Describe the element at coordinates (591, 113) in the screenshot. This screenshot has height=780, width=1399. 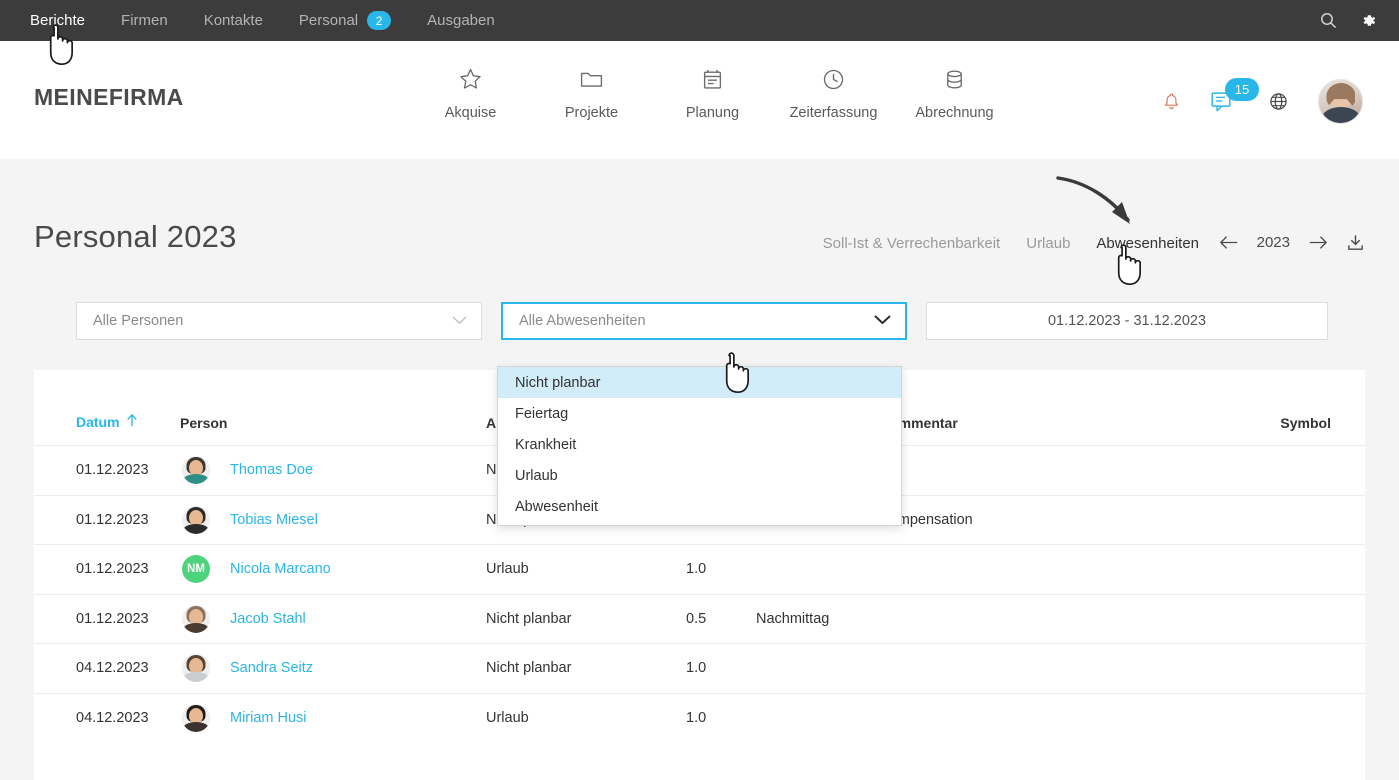
I see `mainnav-label: Projekte` at that location.